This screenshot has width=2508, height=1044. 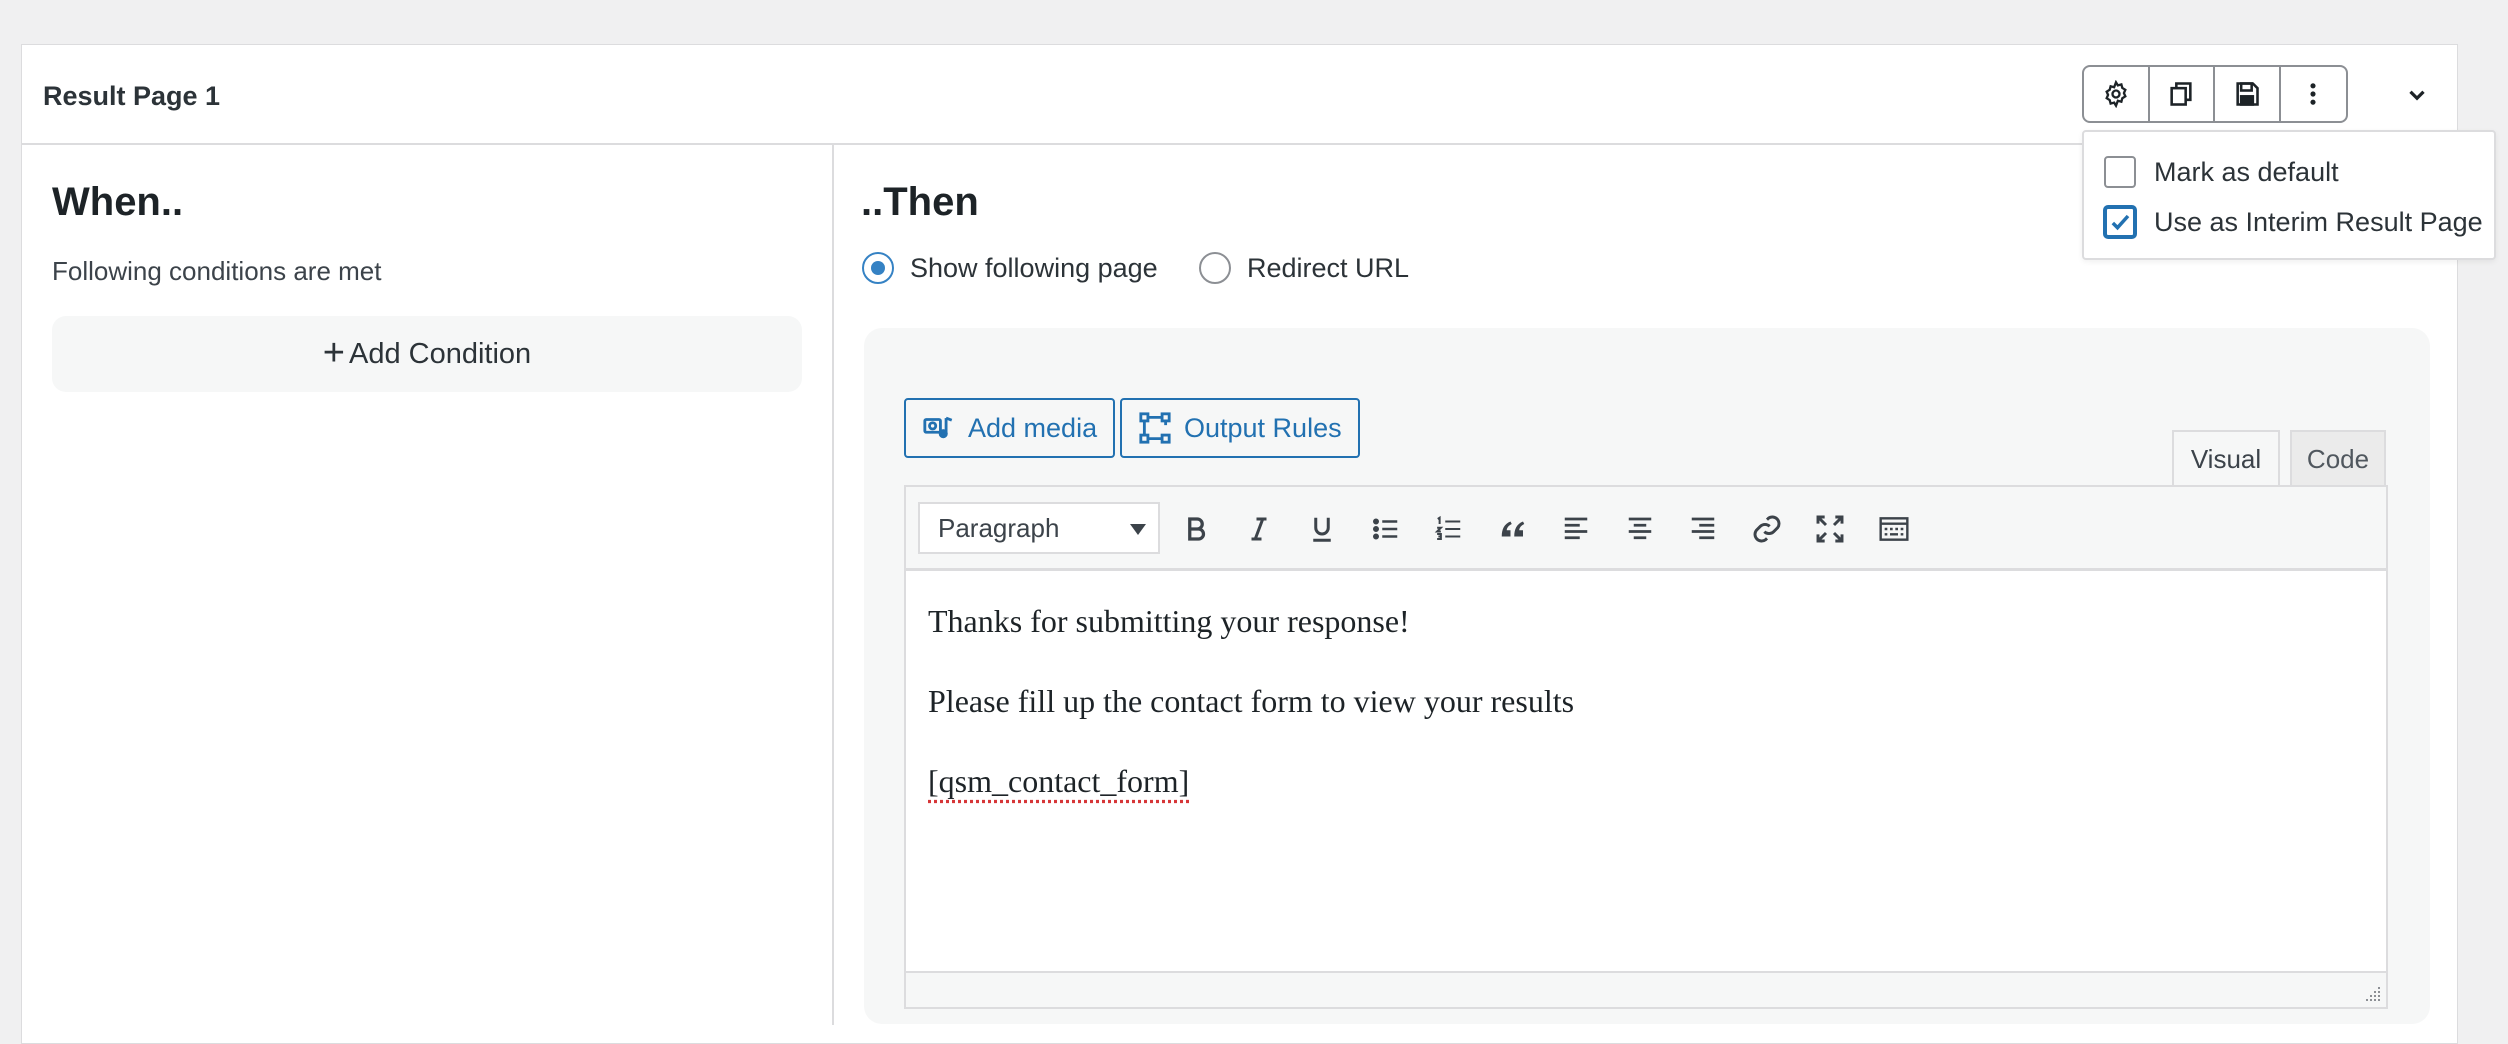 I want to click on content-line-3: [qsm_contact_form], so click(x=1059, y=781).